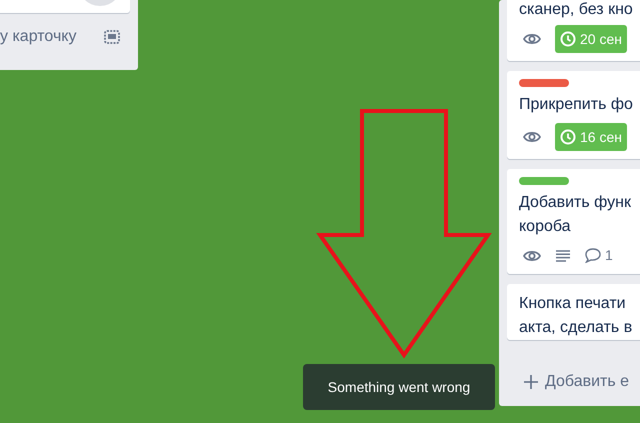  What do you see at coordinates (399, 387) in the screenshot?
I see `toast-notification: Something went wrong` at bounding box center [399, 387].